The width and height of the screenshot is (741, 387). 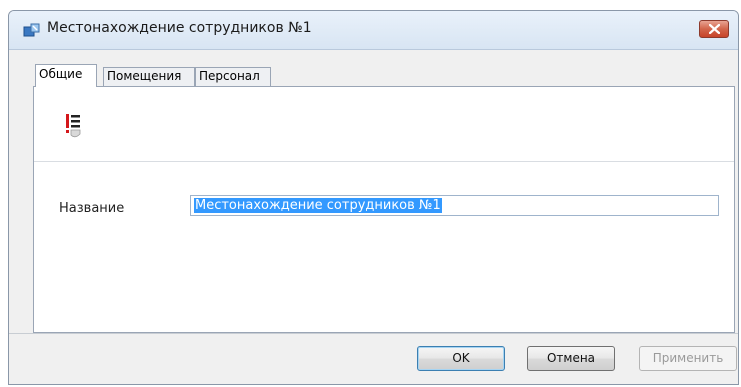 What do you see at coordinates (92, 208) in the screenshot?
I see `name-label: Название` at bounding box center [92, 208].